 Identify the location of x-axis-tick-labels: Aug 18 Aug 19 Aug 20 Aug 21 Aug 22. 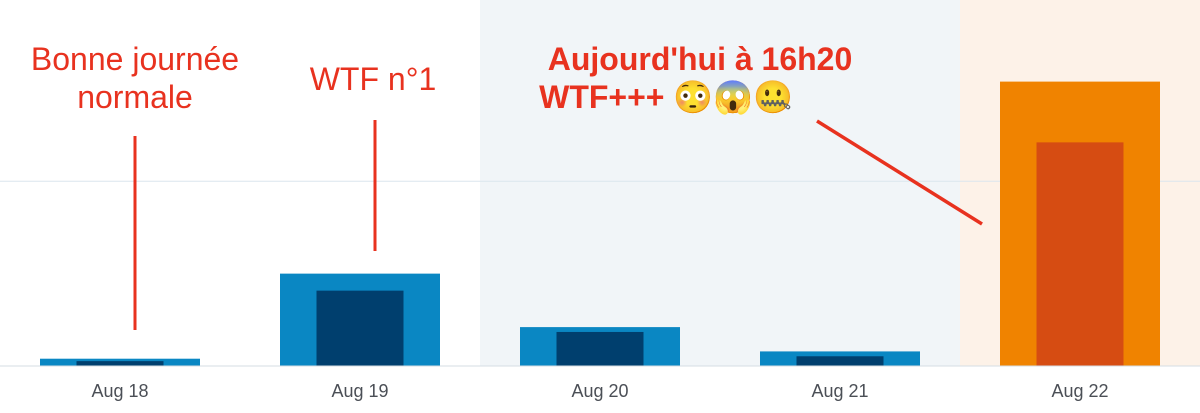
(599, 391).